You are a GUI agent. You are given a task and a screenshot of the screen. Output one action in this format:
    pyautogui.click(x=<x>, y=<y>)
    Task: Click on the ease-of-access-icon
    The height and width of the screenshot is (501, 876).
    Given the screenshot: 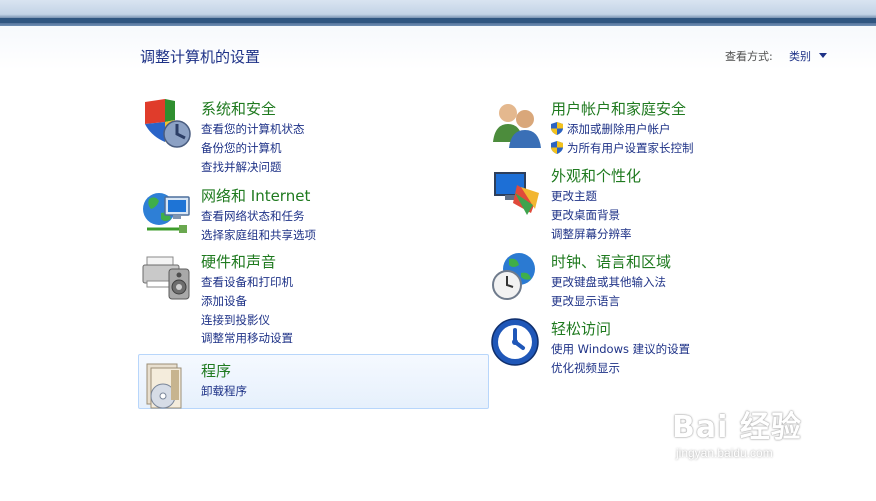 What is the action you would take?
    pyautogui.click(x=517, y=344)
    